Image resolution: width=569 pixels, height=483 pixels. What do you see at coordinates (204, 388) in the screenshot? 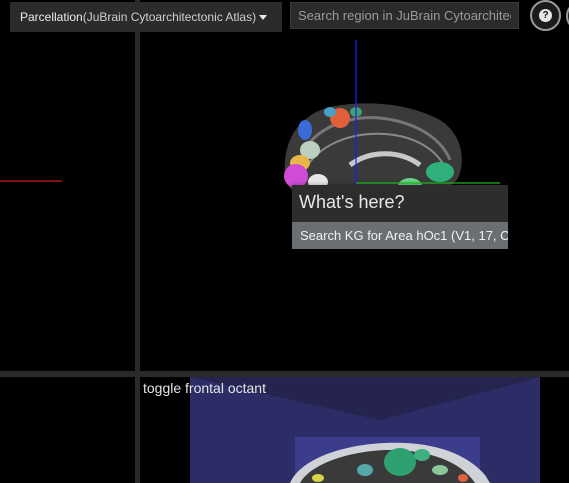
I see `toggle-frontal-octant: toggle frontal octant` at bounding box center [204, 388].